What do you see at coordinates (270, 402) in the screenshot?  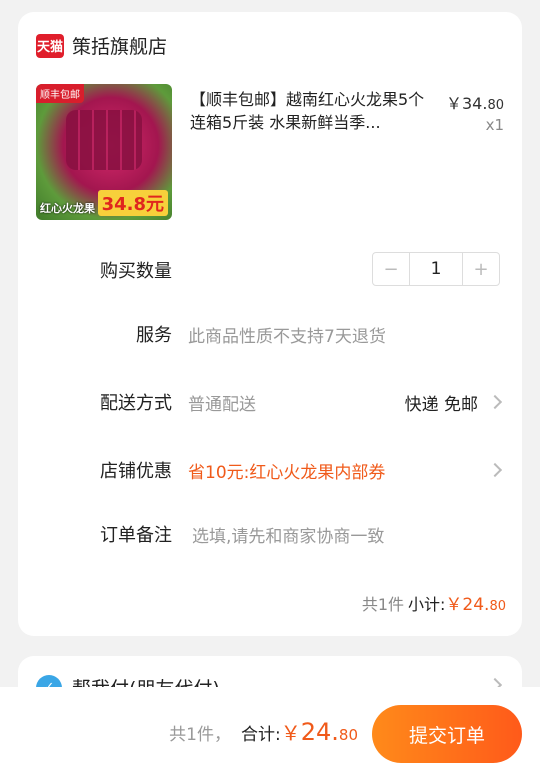 I see `delivery-row: 配送方式 普通配送 快递 免邮` at bounding box center [270, 402].